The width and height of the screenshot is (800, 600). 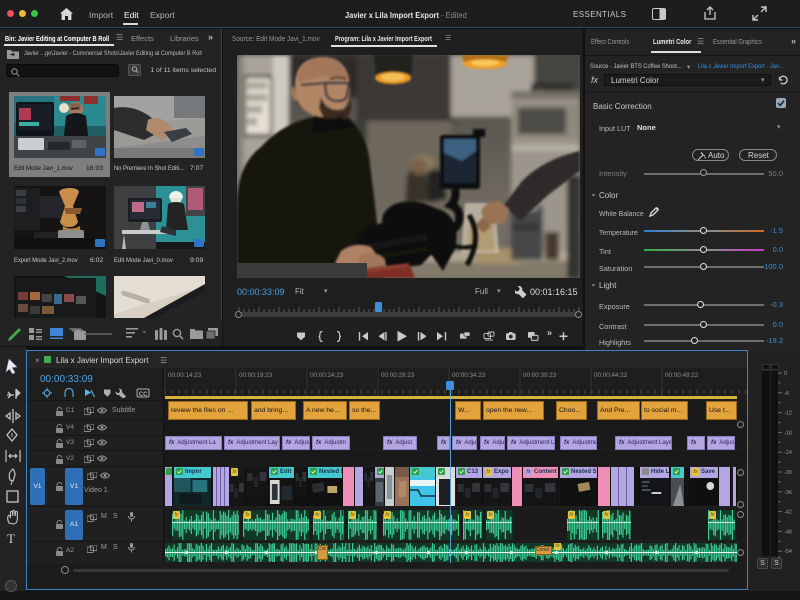 What do you see at coordinates (611, 375) in the screenshot?
I see `svg-text: 00:00:44:22` at bounding box center [611, 375].